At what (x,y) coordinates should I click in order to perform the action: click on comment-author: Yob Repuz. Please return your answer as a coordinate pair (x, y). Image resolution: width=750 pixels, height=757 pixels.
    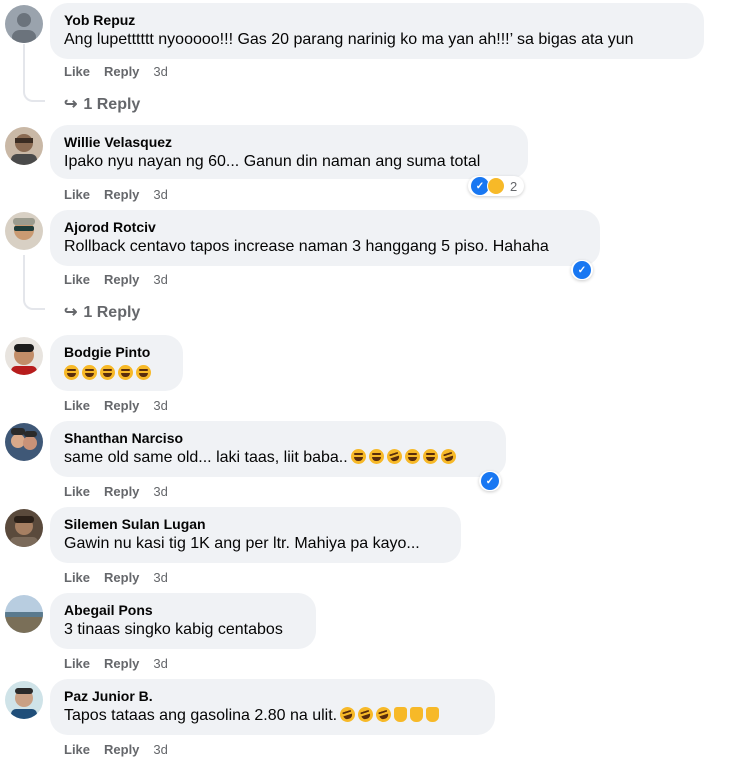
    Looking at the image, I should click on (377, 20).